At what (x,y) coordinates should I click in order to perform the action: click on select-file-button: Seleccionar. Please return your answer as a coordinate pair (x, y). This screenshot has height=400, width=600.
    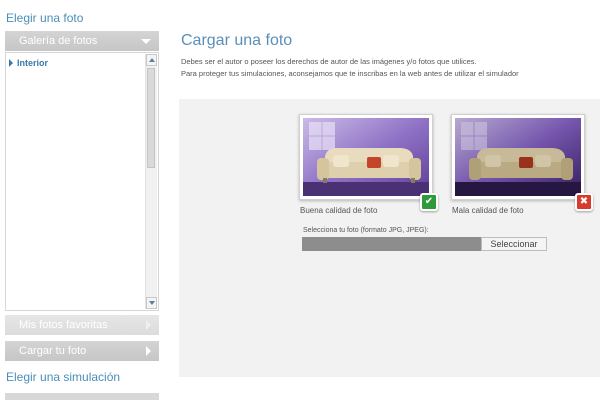
    Looking at the image, I should click on (514, 244).